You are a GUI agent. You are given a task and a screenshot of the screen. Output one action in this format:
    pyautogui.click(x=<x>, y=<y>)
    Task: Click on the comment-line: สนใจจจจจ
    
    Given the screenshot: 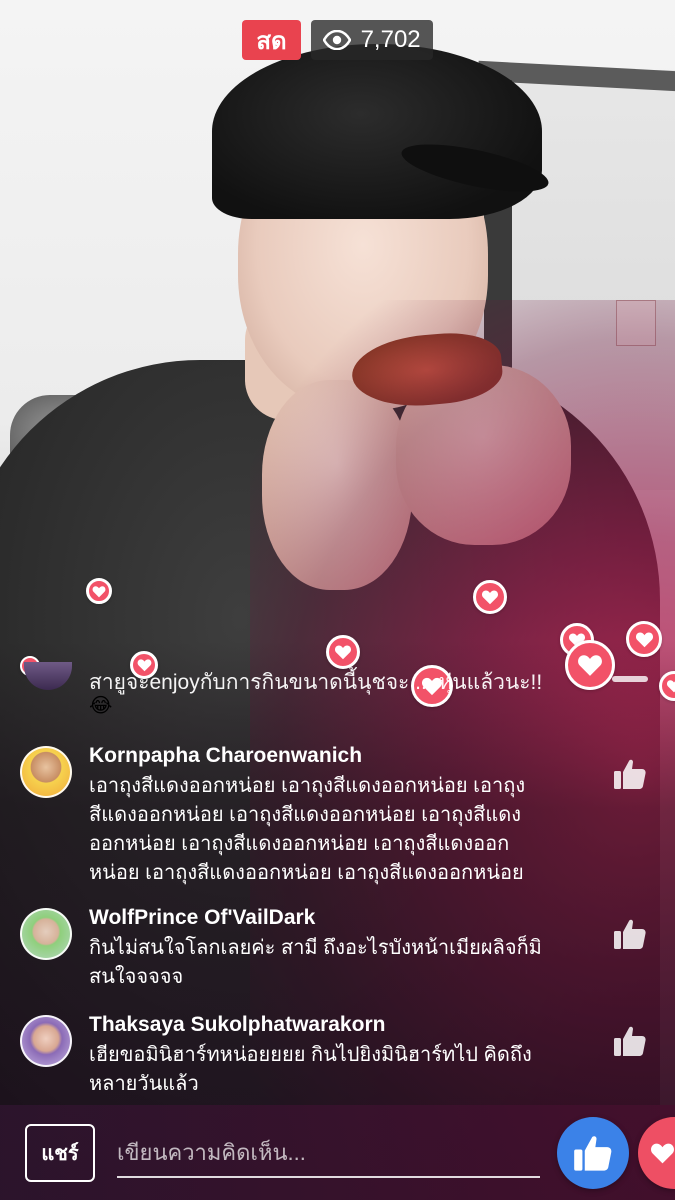 What is the action you would take?
    pyautogui.click(x=136, y=977)
    